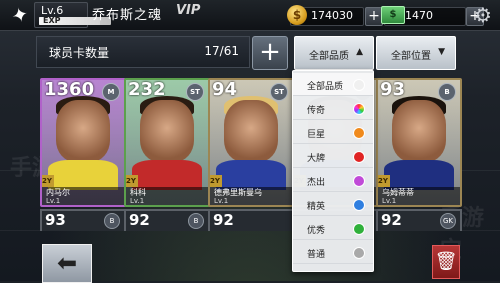 The width and height of the screenshot is (500, 283). I want to click on quality-option: 巨星, so click(333, 132).